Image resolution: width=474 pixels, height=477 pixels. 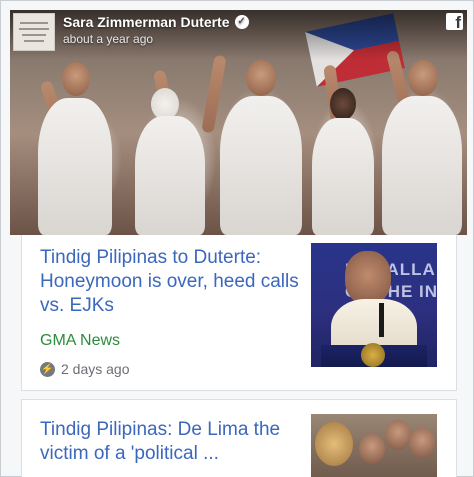 I want to click on microphone-icon, so click(x=381, y=320).